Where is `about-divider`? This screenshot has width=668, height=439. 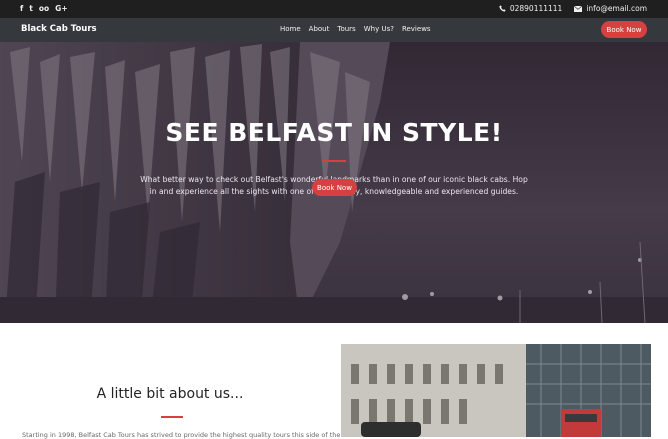
about-divider is located at coordinates (172, 417).